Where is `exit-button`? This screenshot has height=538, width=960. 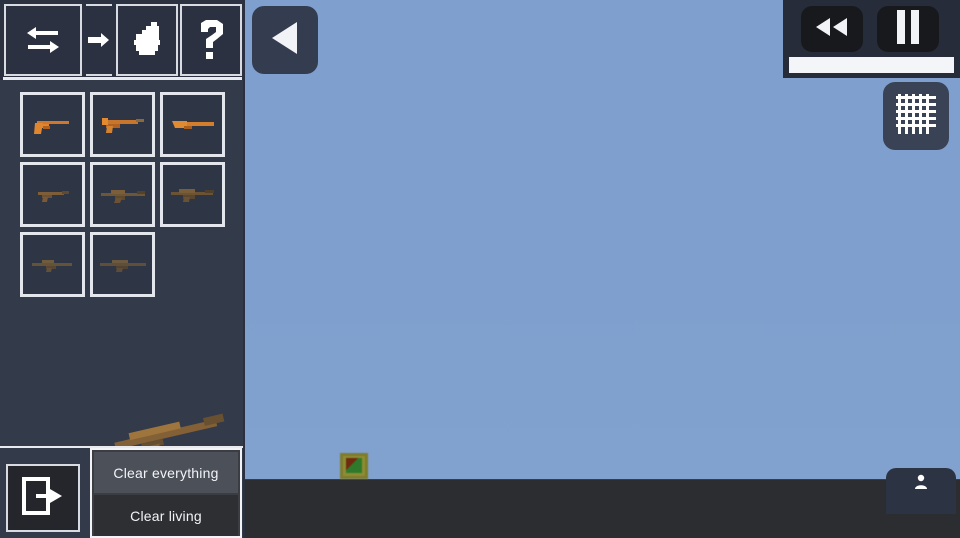 exit-button is located at coordinates (43, 498).